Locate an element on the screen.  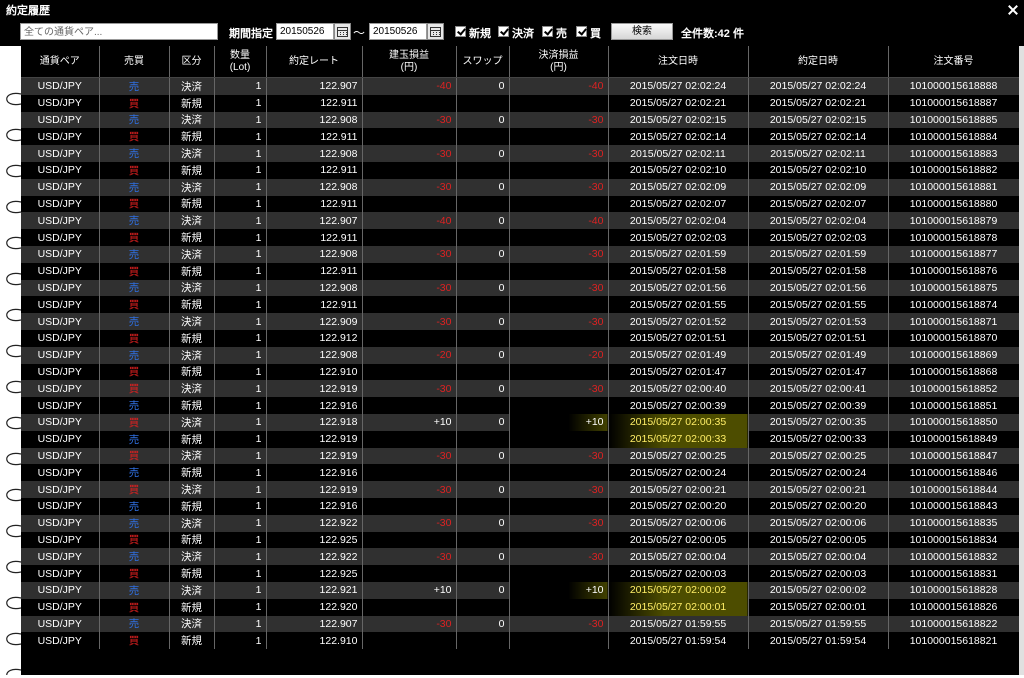
header-lot: 数量 (Lot) is located at coordinates (240, 62).